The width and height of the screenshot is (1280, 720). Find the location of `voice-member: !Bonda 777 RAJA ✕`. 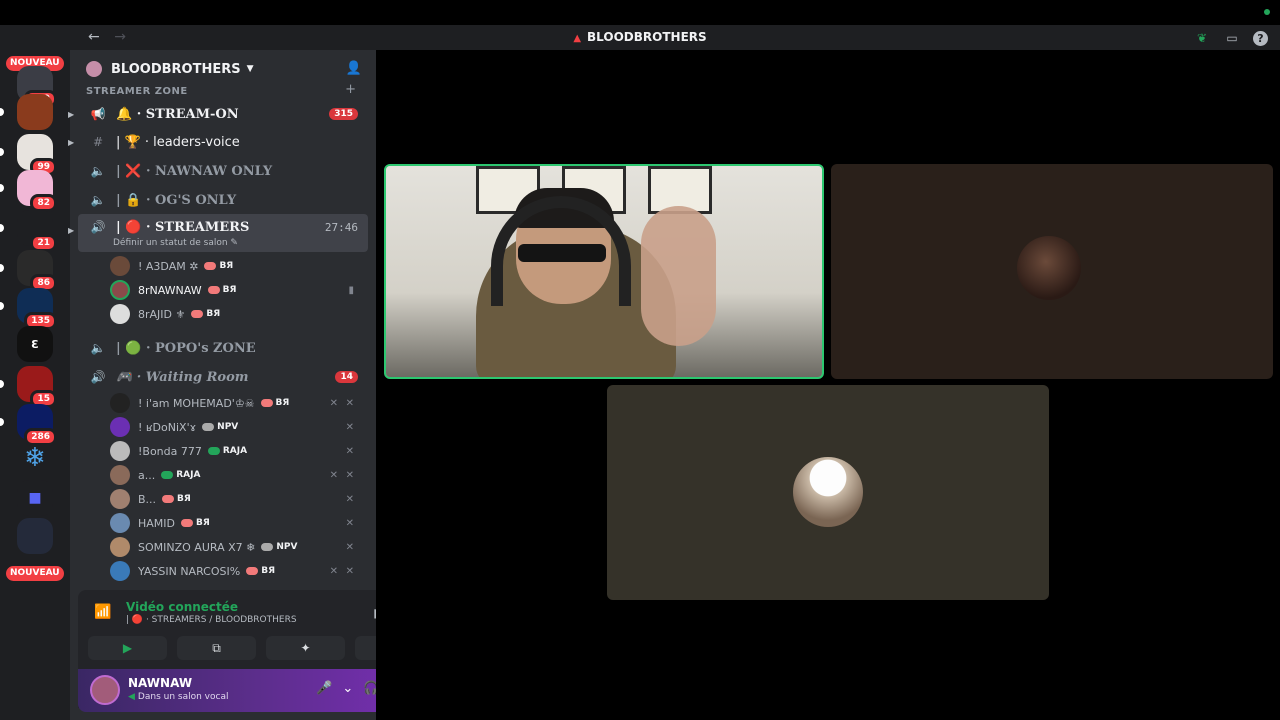

voice-member: !Bonda 777 RAJA ✕ is located at coordinates (238, 451).